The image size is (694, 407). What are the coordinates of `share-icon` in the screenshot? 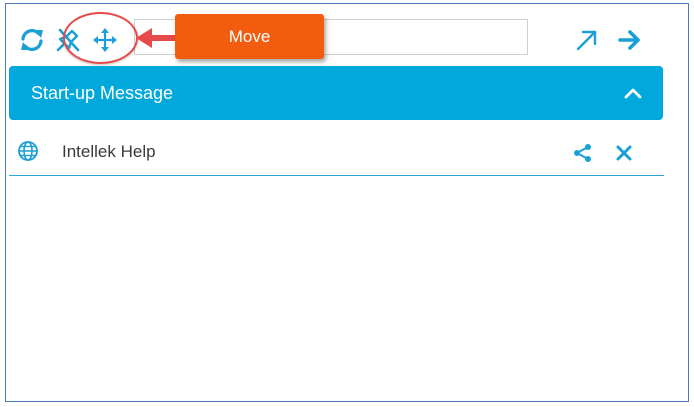 It's located at (583, 153).